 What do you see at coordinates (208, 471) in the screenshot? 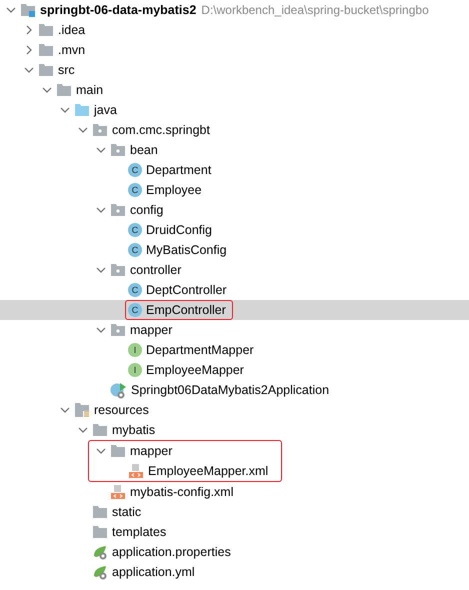
I see `tree-item-label: EmployeeMapper.xml` at bounding box center [208, 471].